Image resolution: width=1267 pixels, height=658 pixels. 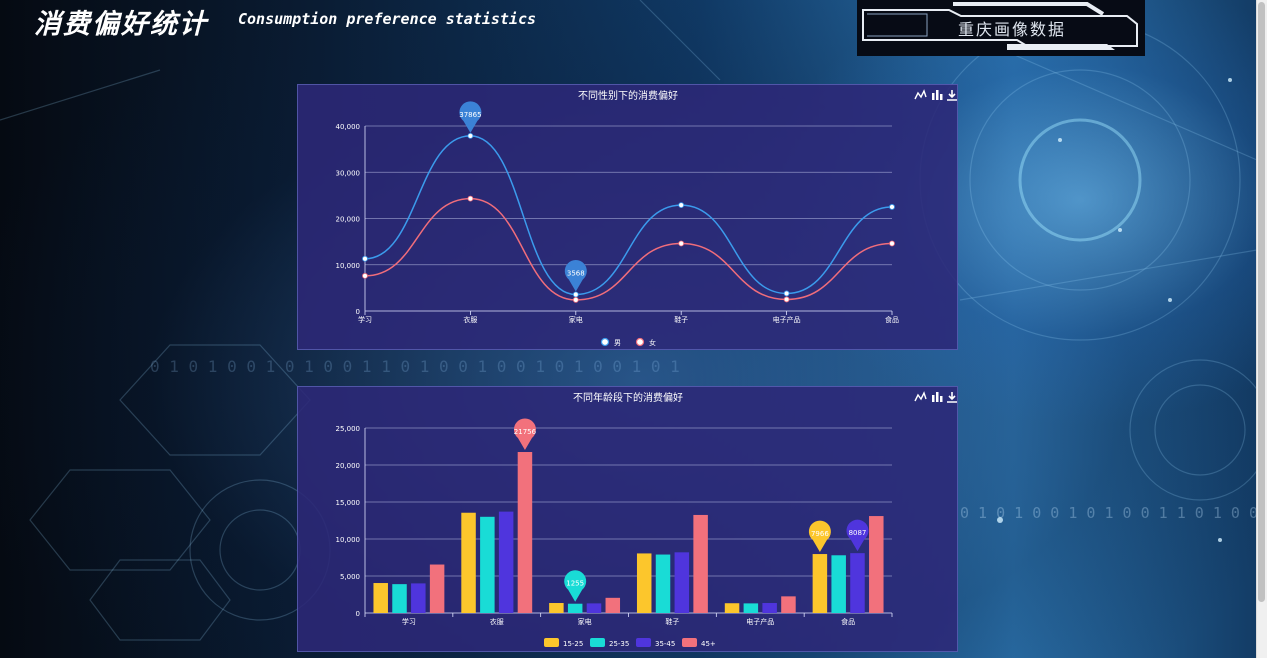 I want to click on legend-item: 男, so click(x=611, y=342).